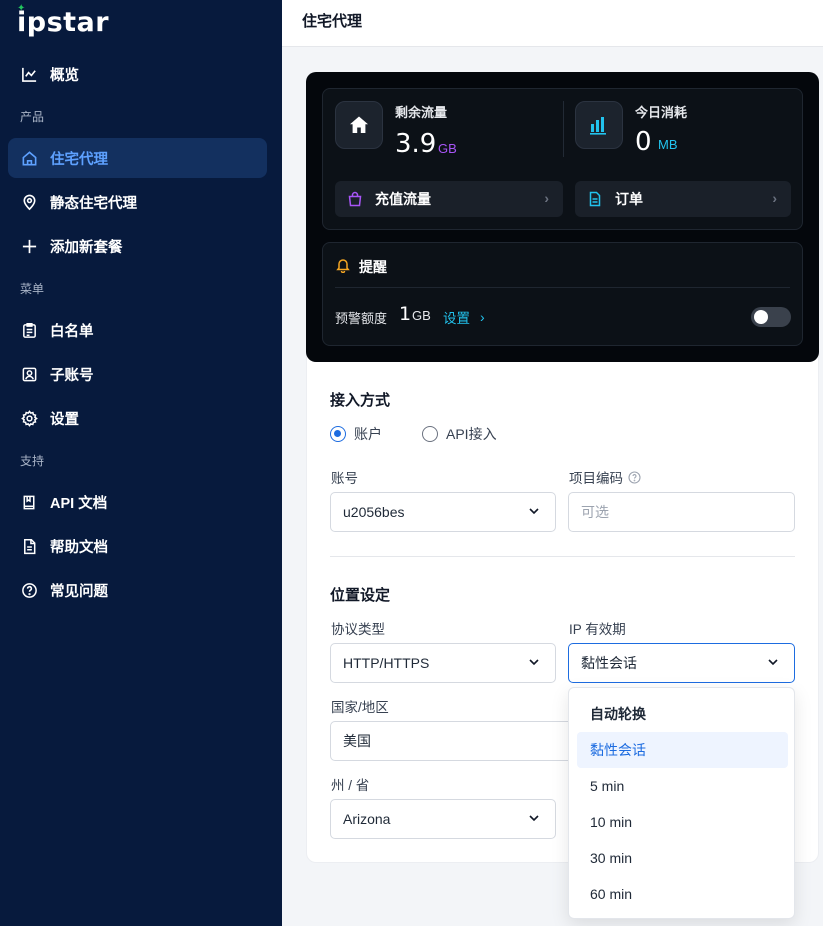 The width and height of the screenshot is (823, 926). Describe the element at coordinates (562, 556) in the screenshot. I see `form-divider` at that location.